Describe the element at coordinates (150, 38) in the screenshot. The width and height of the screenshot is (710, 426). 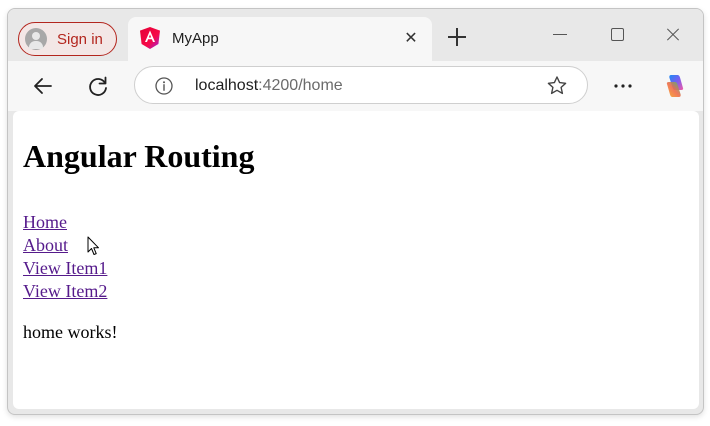
I see `angular-logo-icon` at that location.